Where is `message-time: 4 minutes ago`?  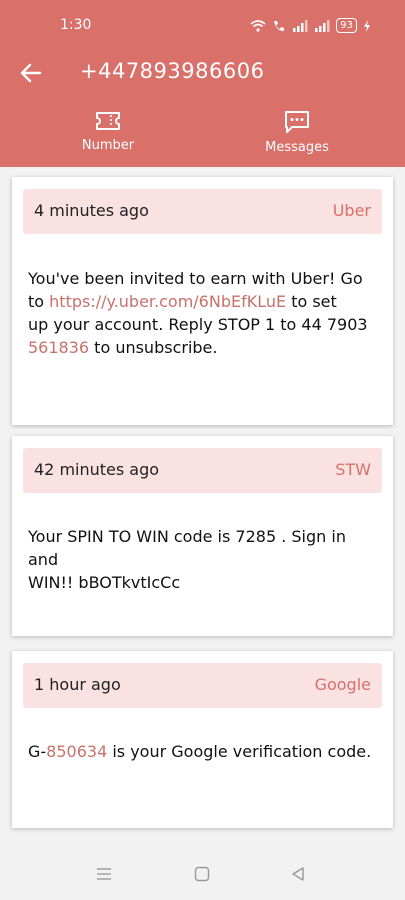 message-time: 4 minutes ago is located at coordinates (91, 210).